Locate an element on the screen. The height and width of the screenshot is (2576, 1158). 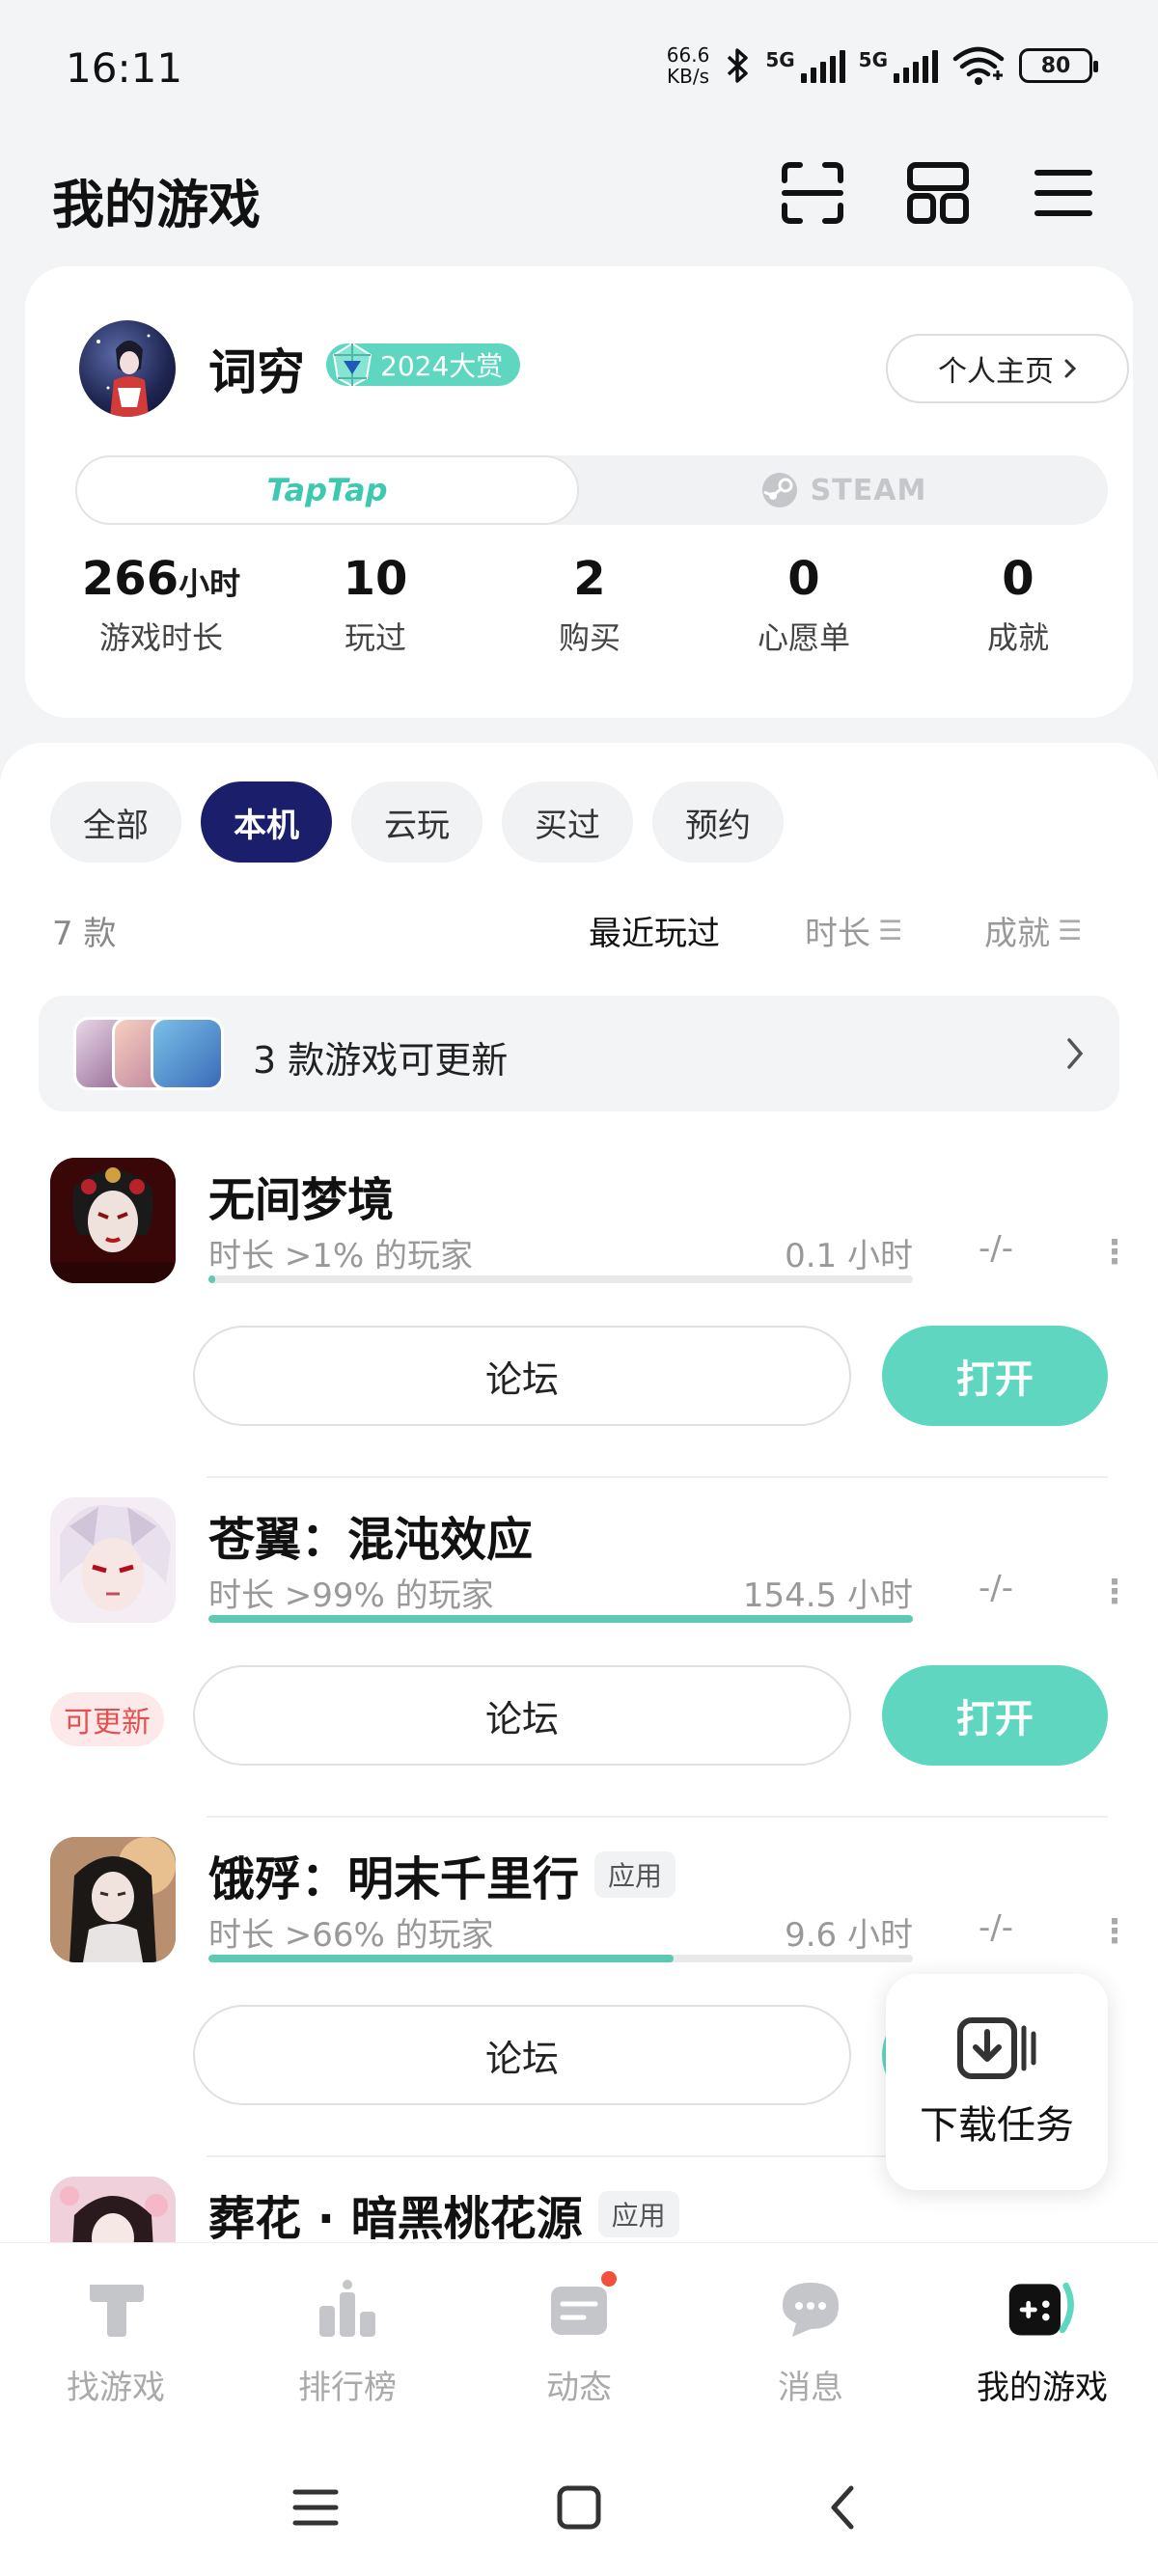
wifi-icon is located at coordinates (978, 65).